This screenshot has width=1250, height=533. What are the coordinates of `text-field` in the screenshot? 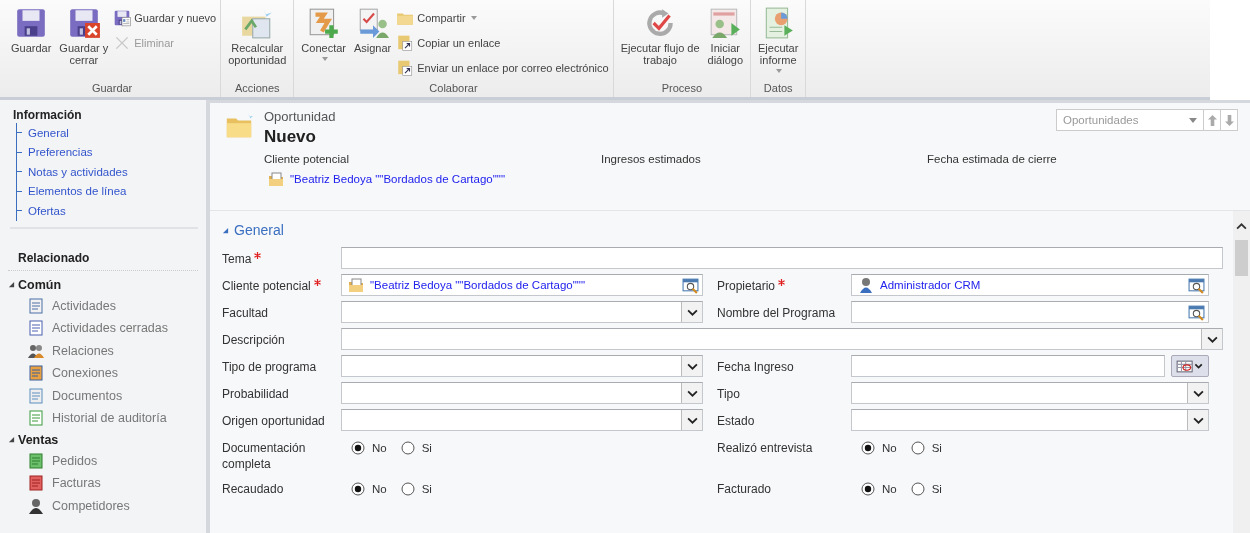 It's located at (782, 258).